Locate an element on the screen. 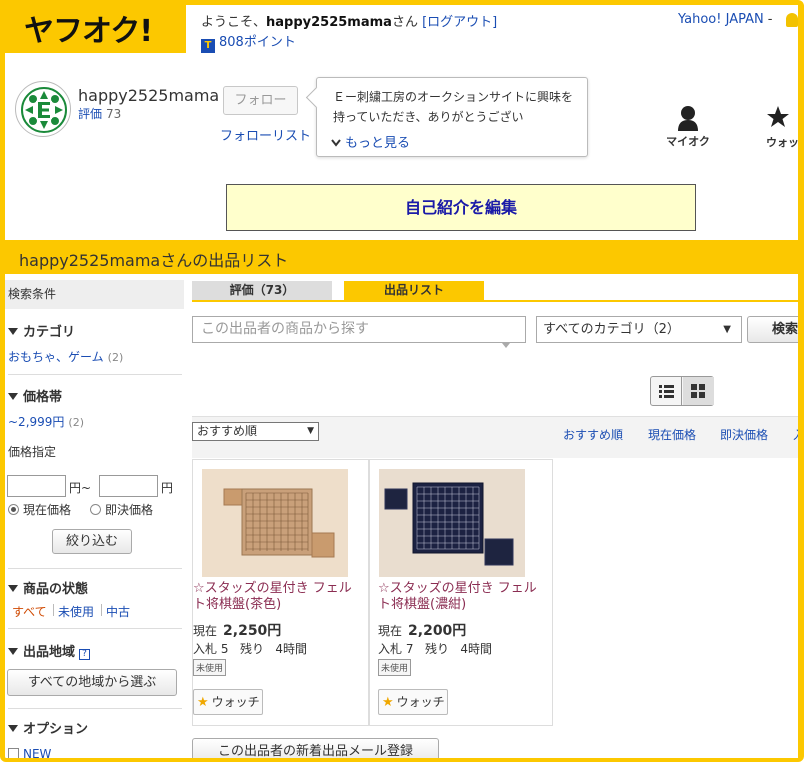 Image resolution: width=804 pixels, height=762 pixels. person-icon is located at coordinates (688, 118).